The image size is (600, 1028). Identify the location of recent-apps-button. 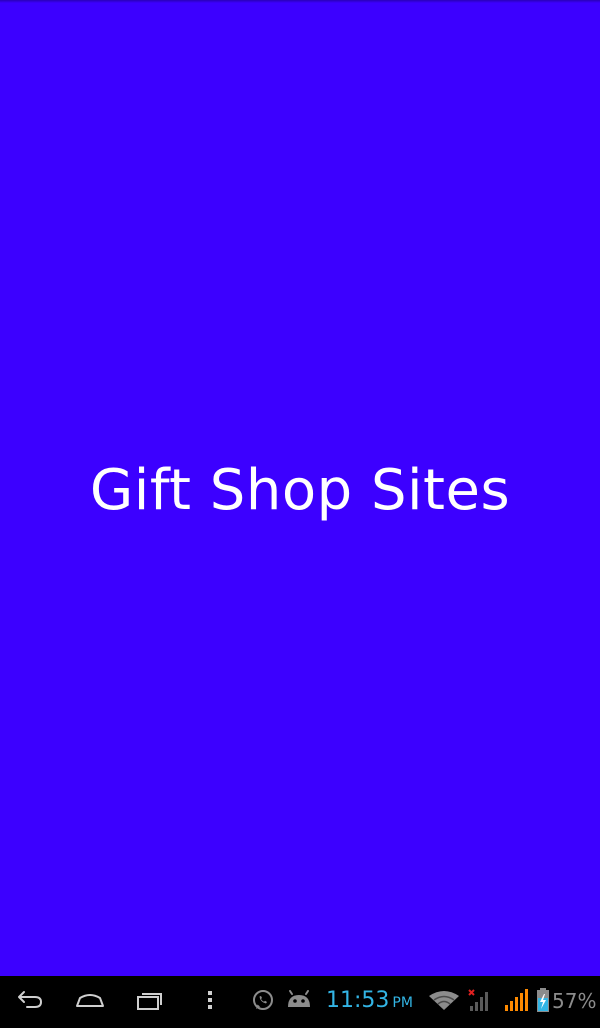
(150, 1000).